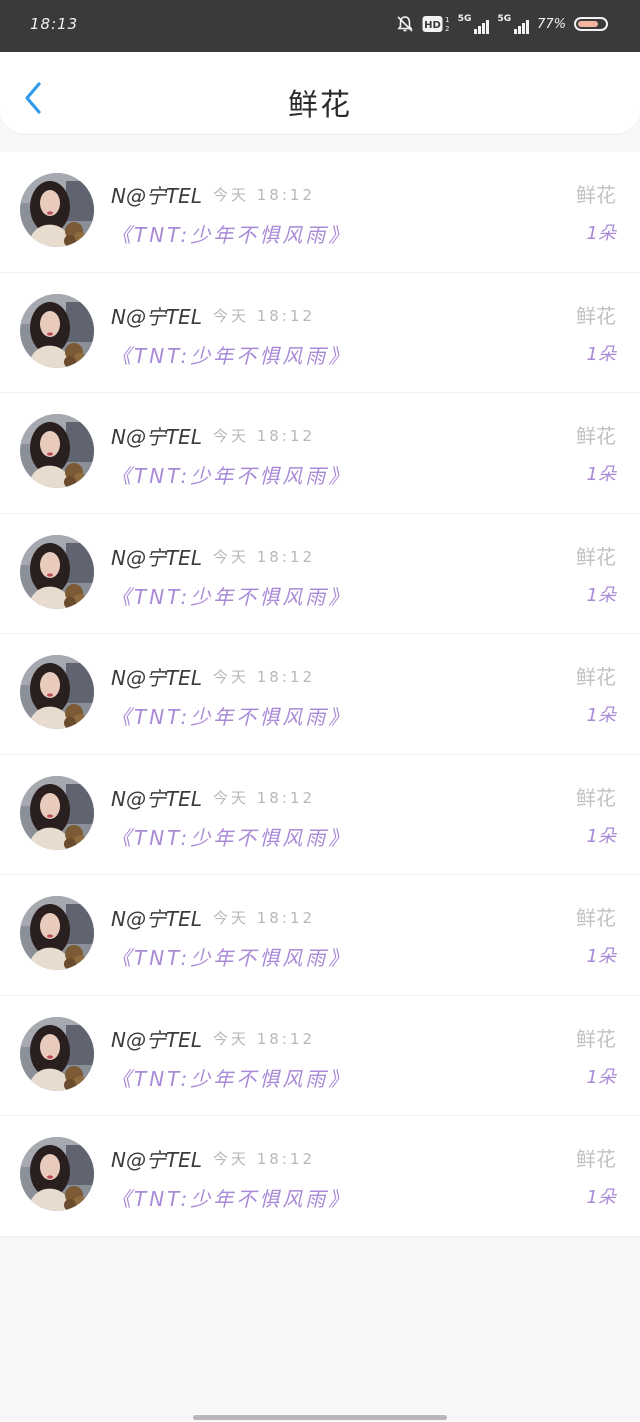  I want to click on svg-text: HD, so click(432, 25).